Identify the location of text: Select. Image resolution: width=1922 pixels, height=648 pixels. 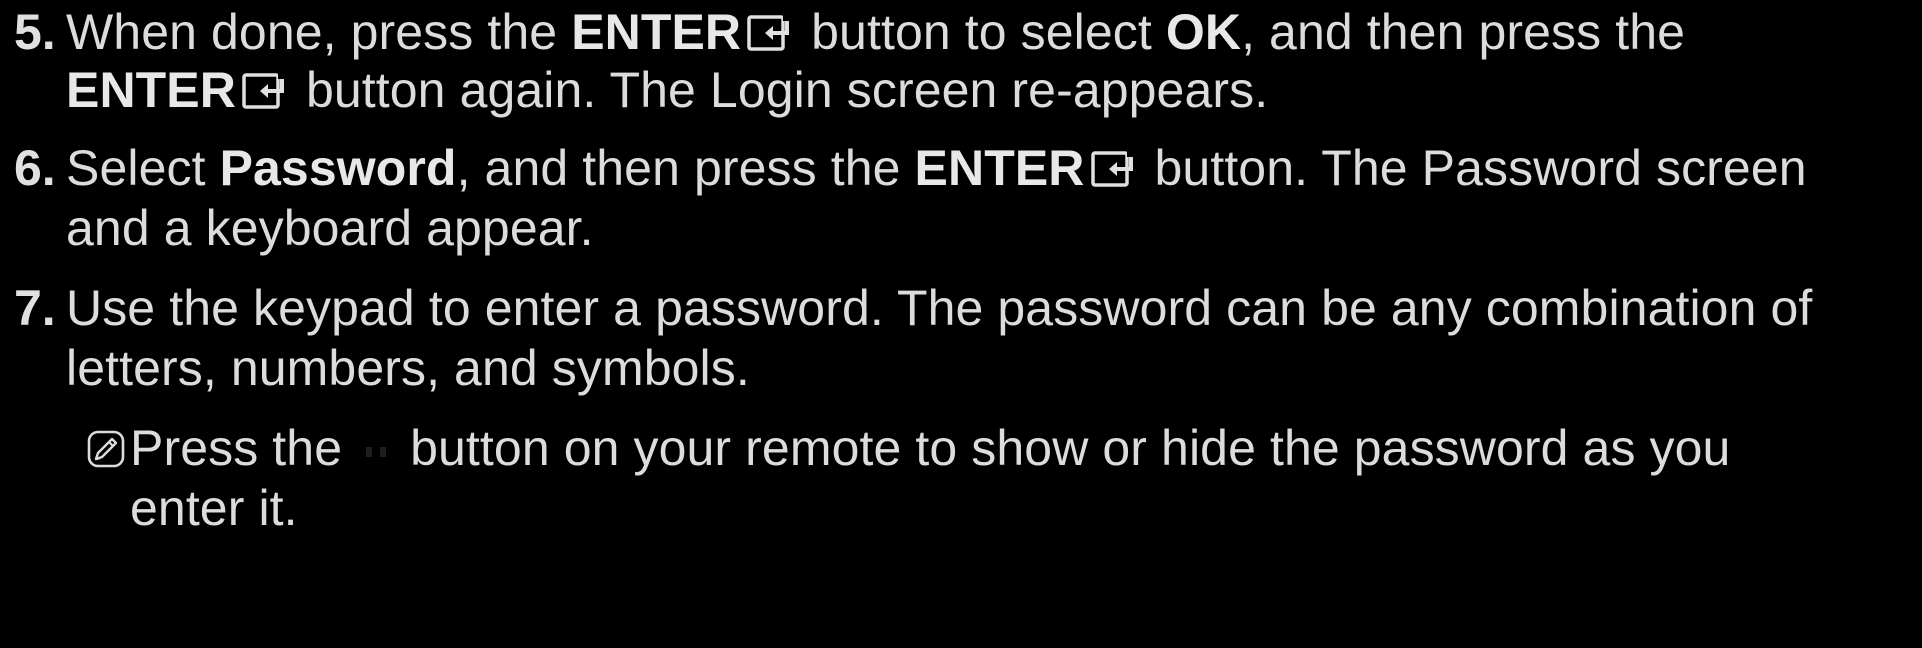
(143, 168).